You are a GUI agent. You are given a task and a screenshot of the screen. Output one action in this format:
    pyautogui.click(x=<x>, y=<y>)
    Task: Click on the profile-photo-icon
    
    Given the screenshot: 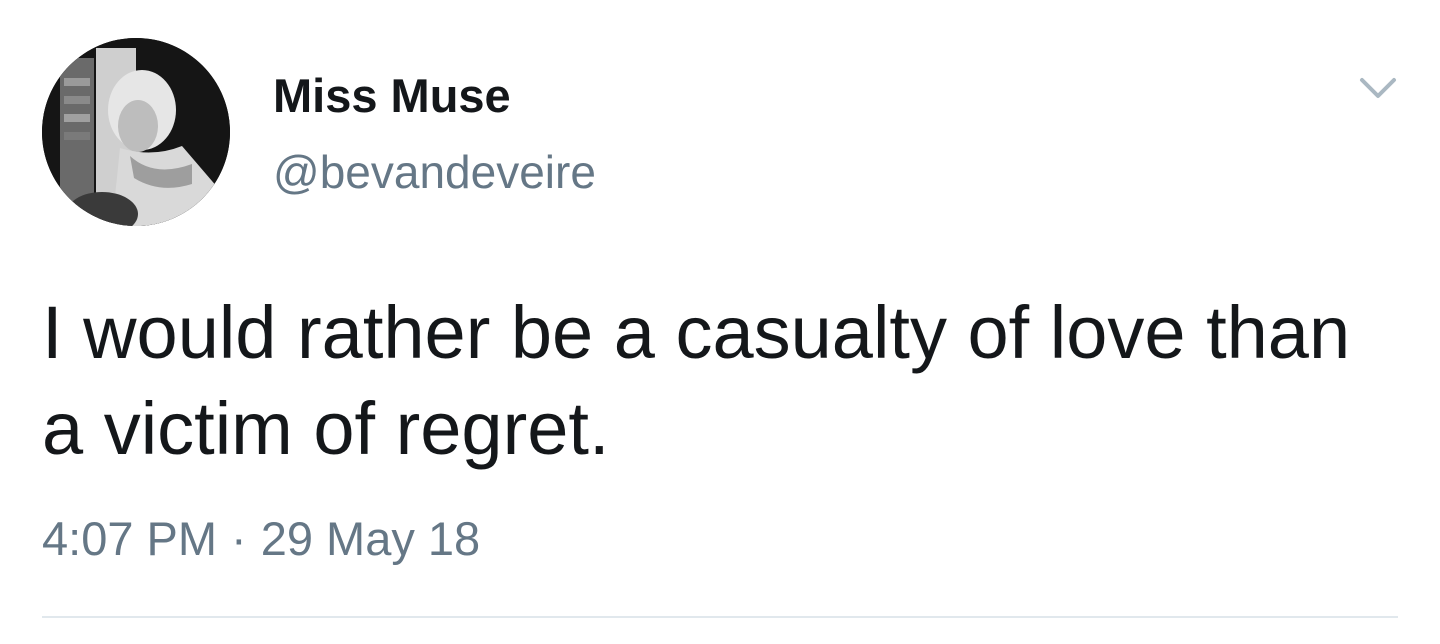 What is the action you would take?
    pyautogui.click(x=136, y=132)
    